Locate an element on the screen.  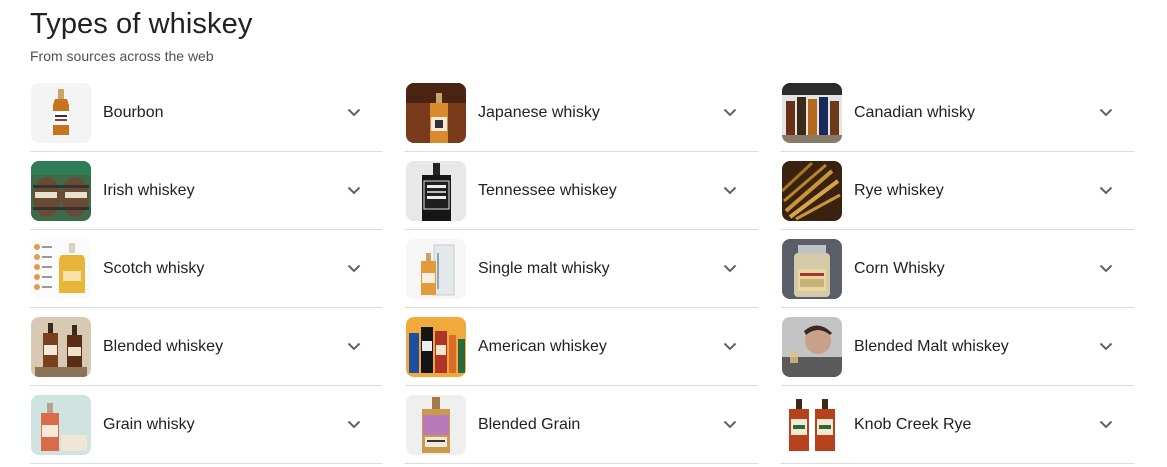
grain-bottle-image is located at coordinates (61, 424).